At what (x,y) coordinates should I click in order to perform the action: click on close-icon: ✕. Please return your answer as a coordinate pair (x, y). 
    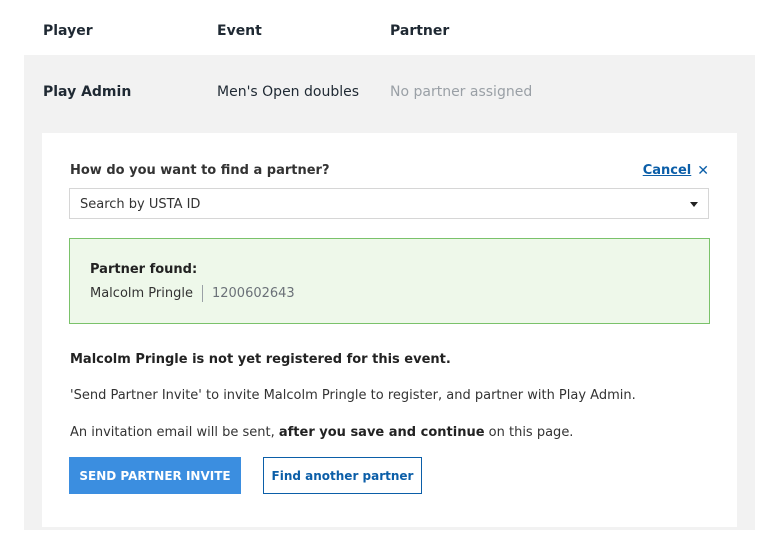
    Looking at the image, I should click on (703, 171).